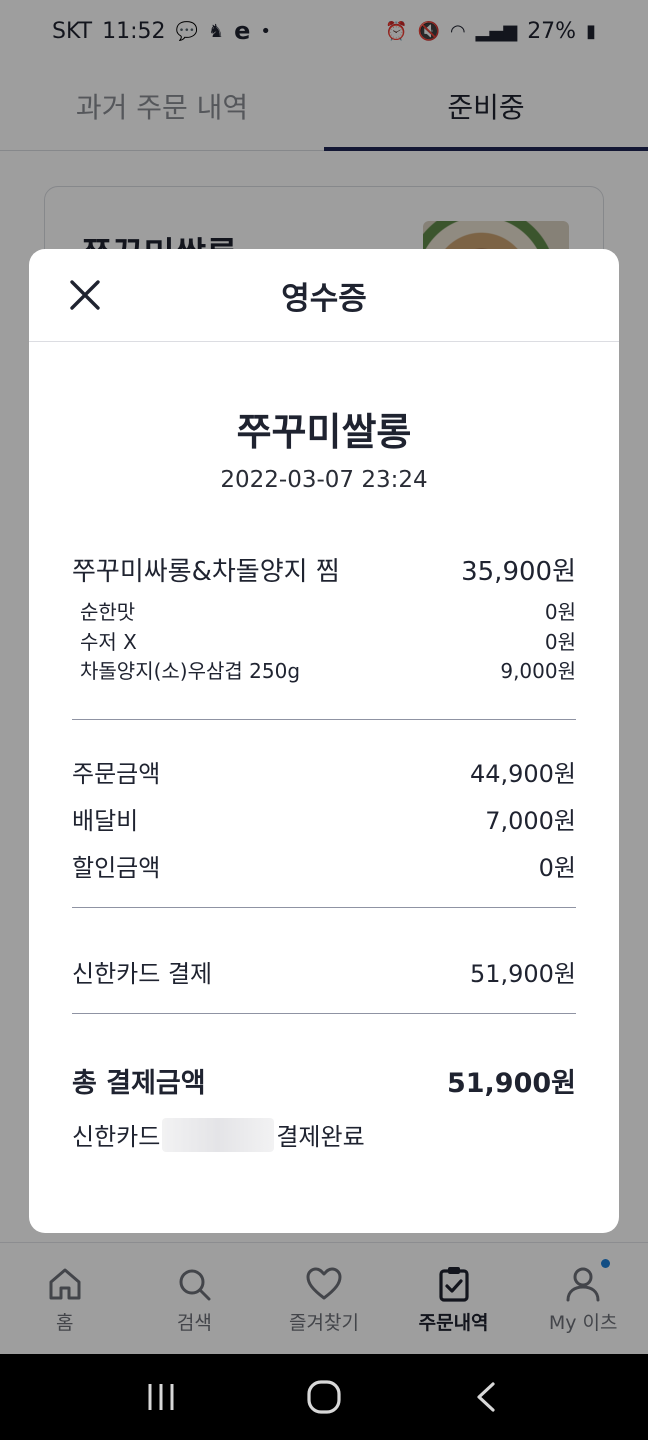 This screenshot has height=1440, width=648. What do you see at coordinates (324, 818) in the screenshot?
I see `delivery-fee-row: 배달비 7,000원` at bounding box center [324, 818].